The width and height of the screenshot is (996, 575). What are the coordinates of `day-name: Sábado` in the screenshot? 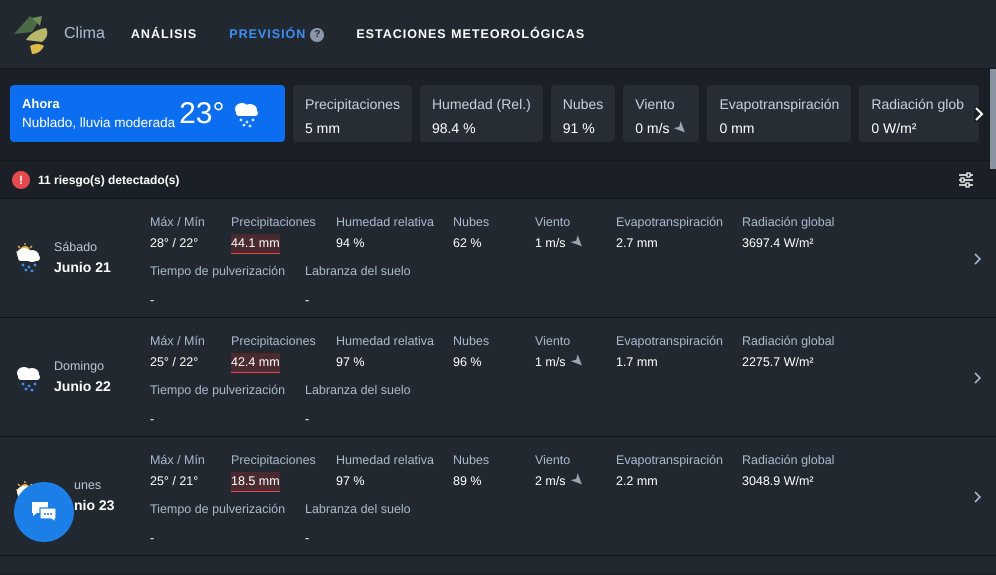 It's located at (76, 247).